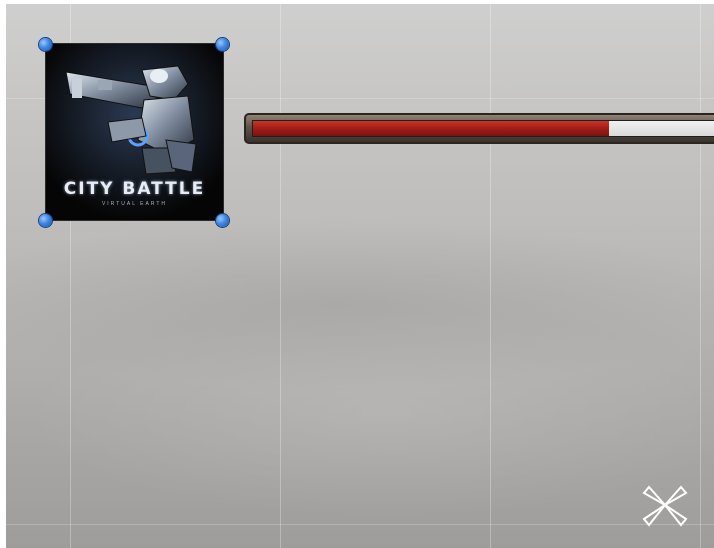  Describe the element at coordinates (431, 128) in the screenshot. I see `progress-fill` at that location.